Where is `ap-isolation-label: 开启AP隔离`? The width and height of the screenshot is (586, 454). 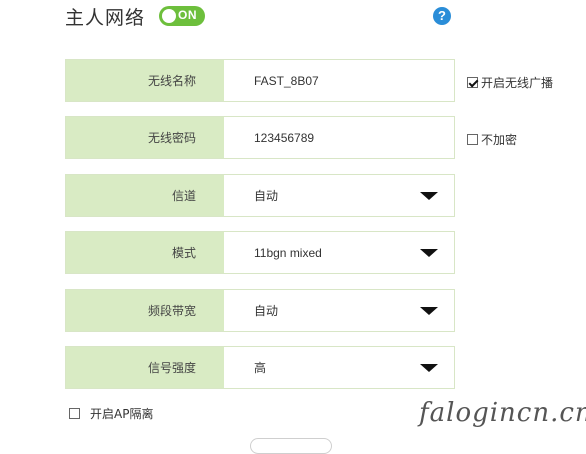 ap-isolation-label: 开启AP隔离 is located at coordinates (122, 414).